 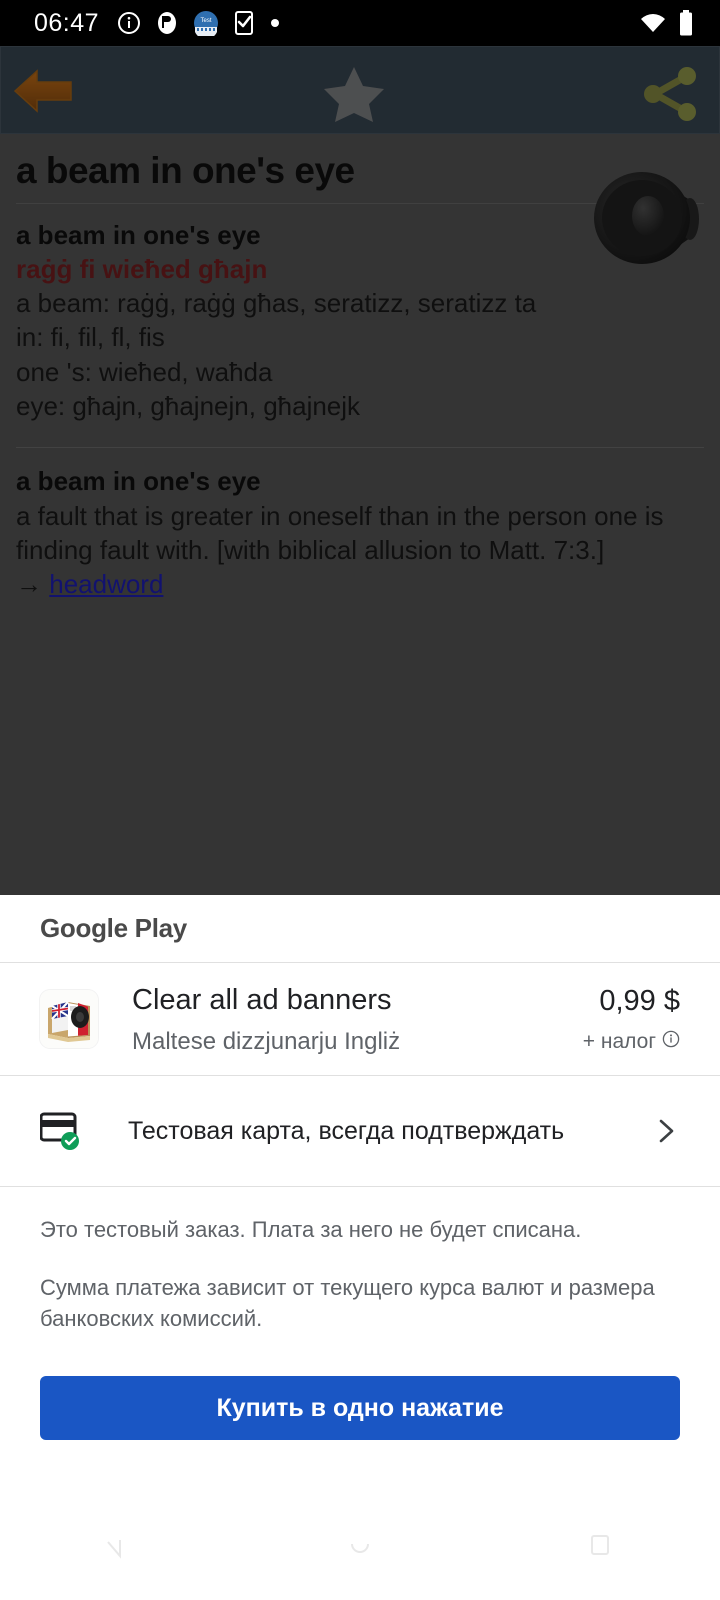 I want to click on nav-home-icon, so click(x=360, y=1548).